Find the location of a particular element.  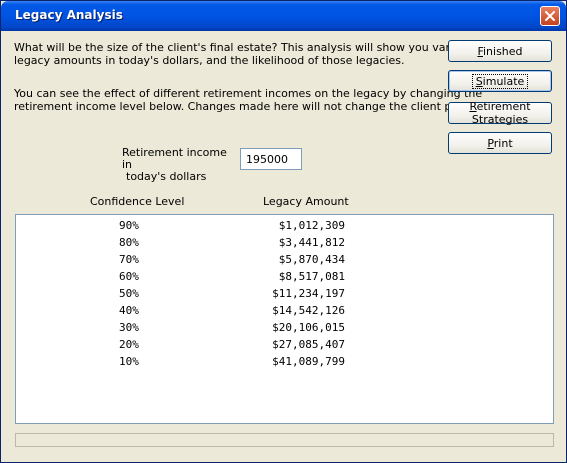

confidence-cell: 10% is located at coordinates (129, 361).